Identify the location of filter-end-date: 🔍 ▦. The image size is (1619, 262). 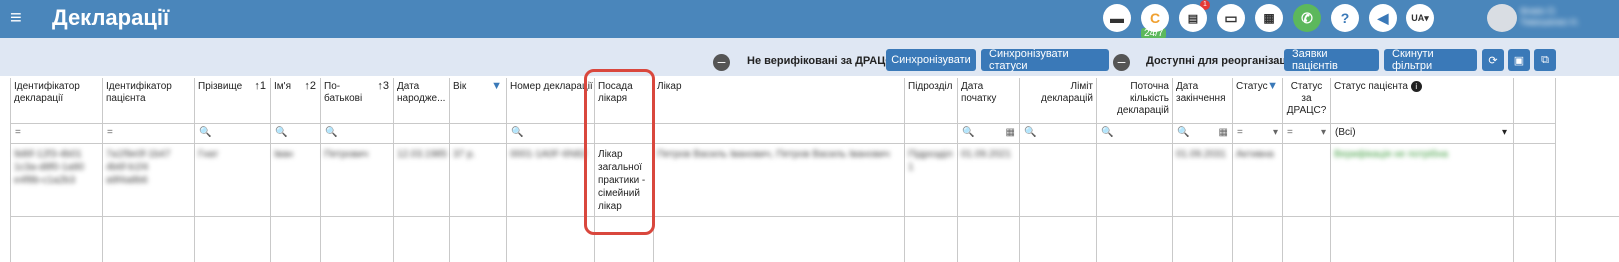
(1202, 133).